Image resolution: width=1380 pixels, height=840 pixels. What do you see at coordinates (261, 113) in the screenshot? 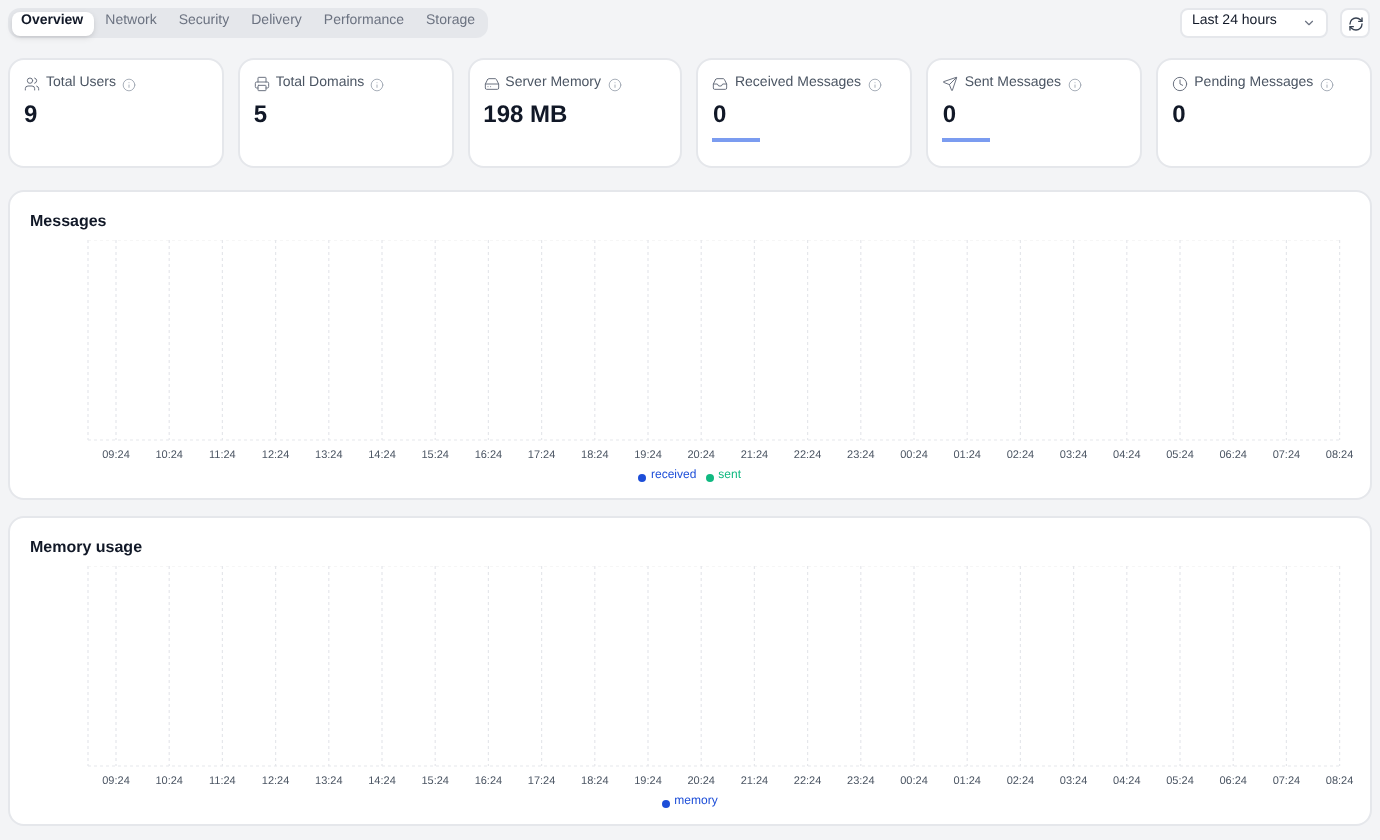
I see `stat-value: 5` at bounding box center [261, 113].